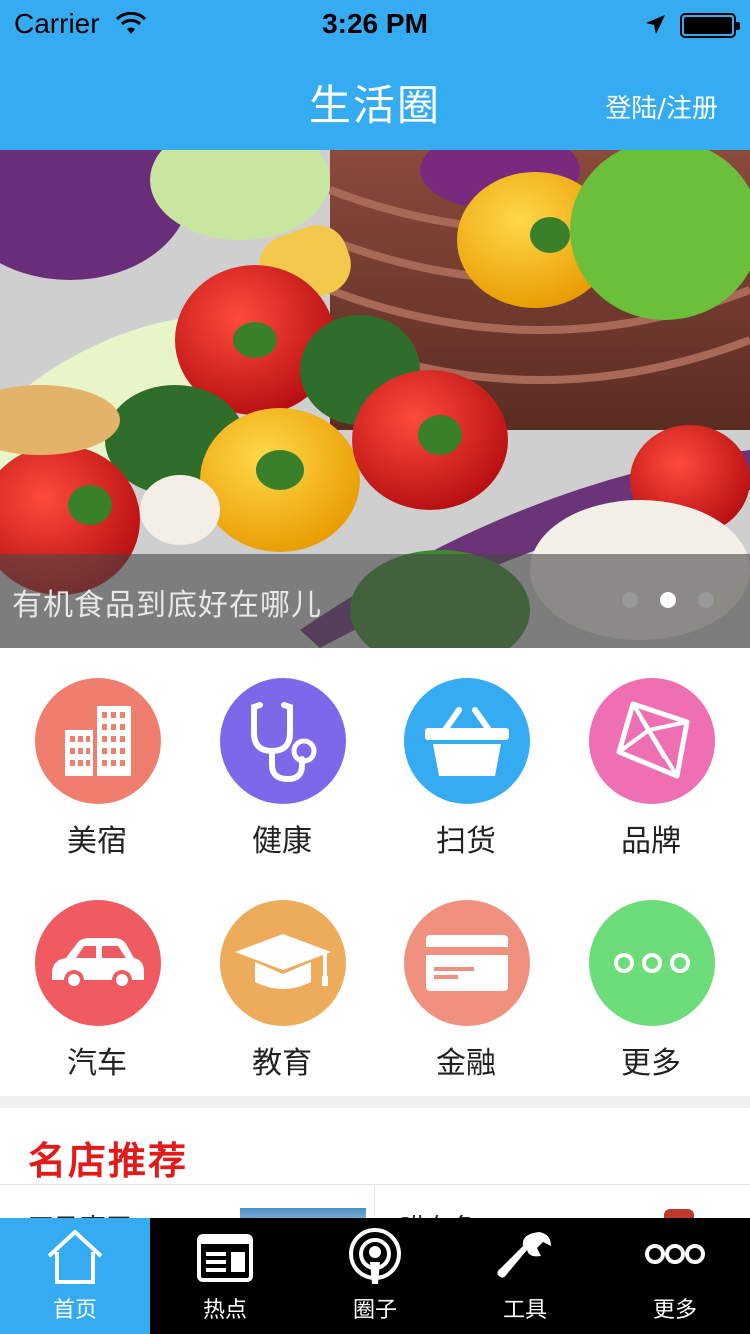 The height and width of the screenshot is (1334, 750). What do you see at coordinates (655, 24) in the screenshot?
I see `location-arrow-icon` at bounding box center [655, 24].